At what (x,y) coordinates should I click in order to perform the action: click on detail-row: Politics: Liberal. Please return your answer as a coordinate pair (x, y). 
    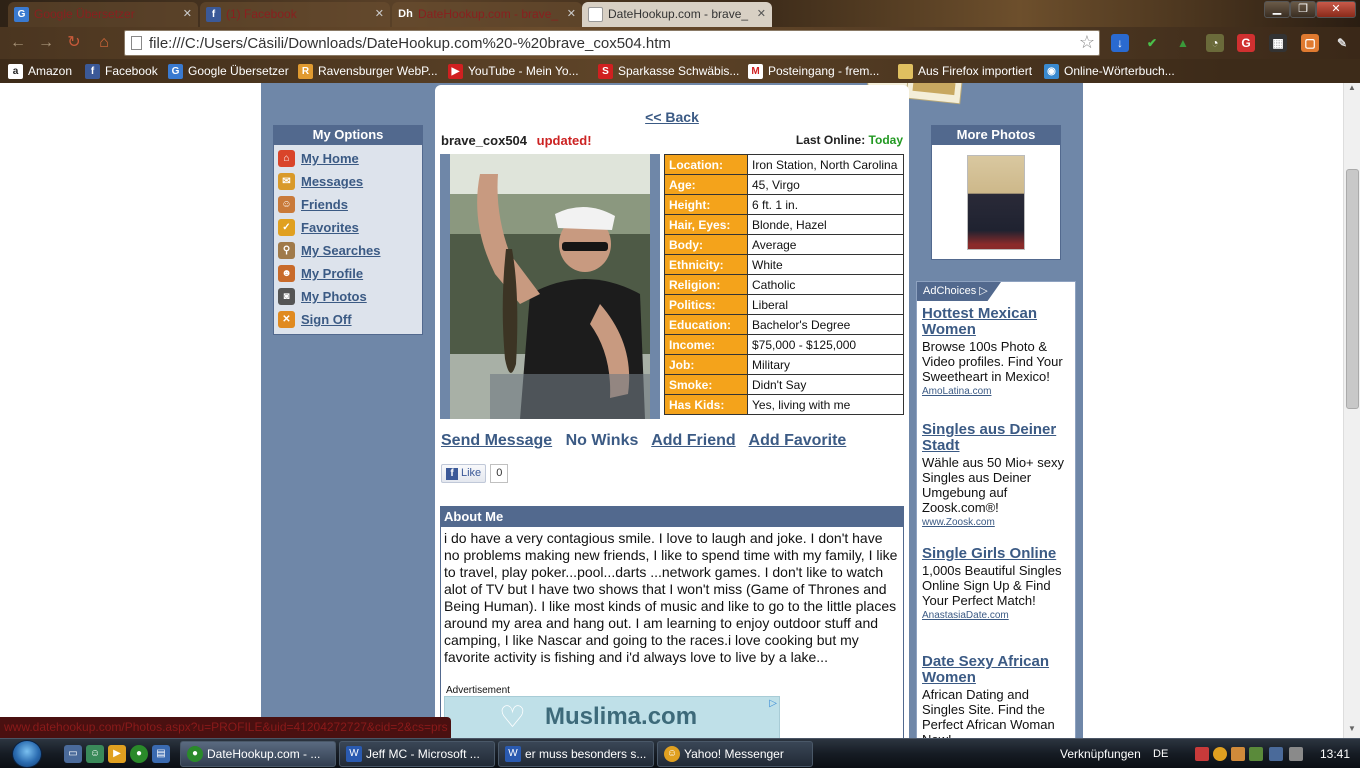
    Looking at the image, I should click on (784, 304).